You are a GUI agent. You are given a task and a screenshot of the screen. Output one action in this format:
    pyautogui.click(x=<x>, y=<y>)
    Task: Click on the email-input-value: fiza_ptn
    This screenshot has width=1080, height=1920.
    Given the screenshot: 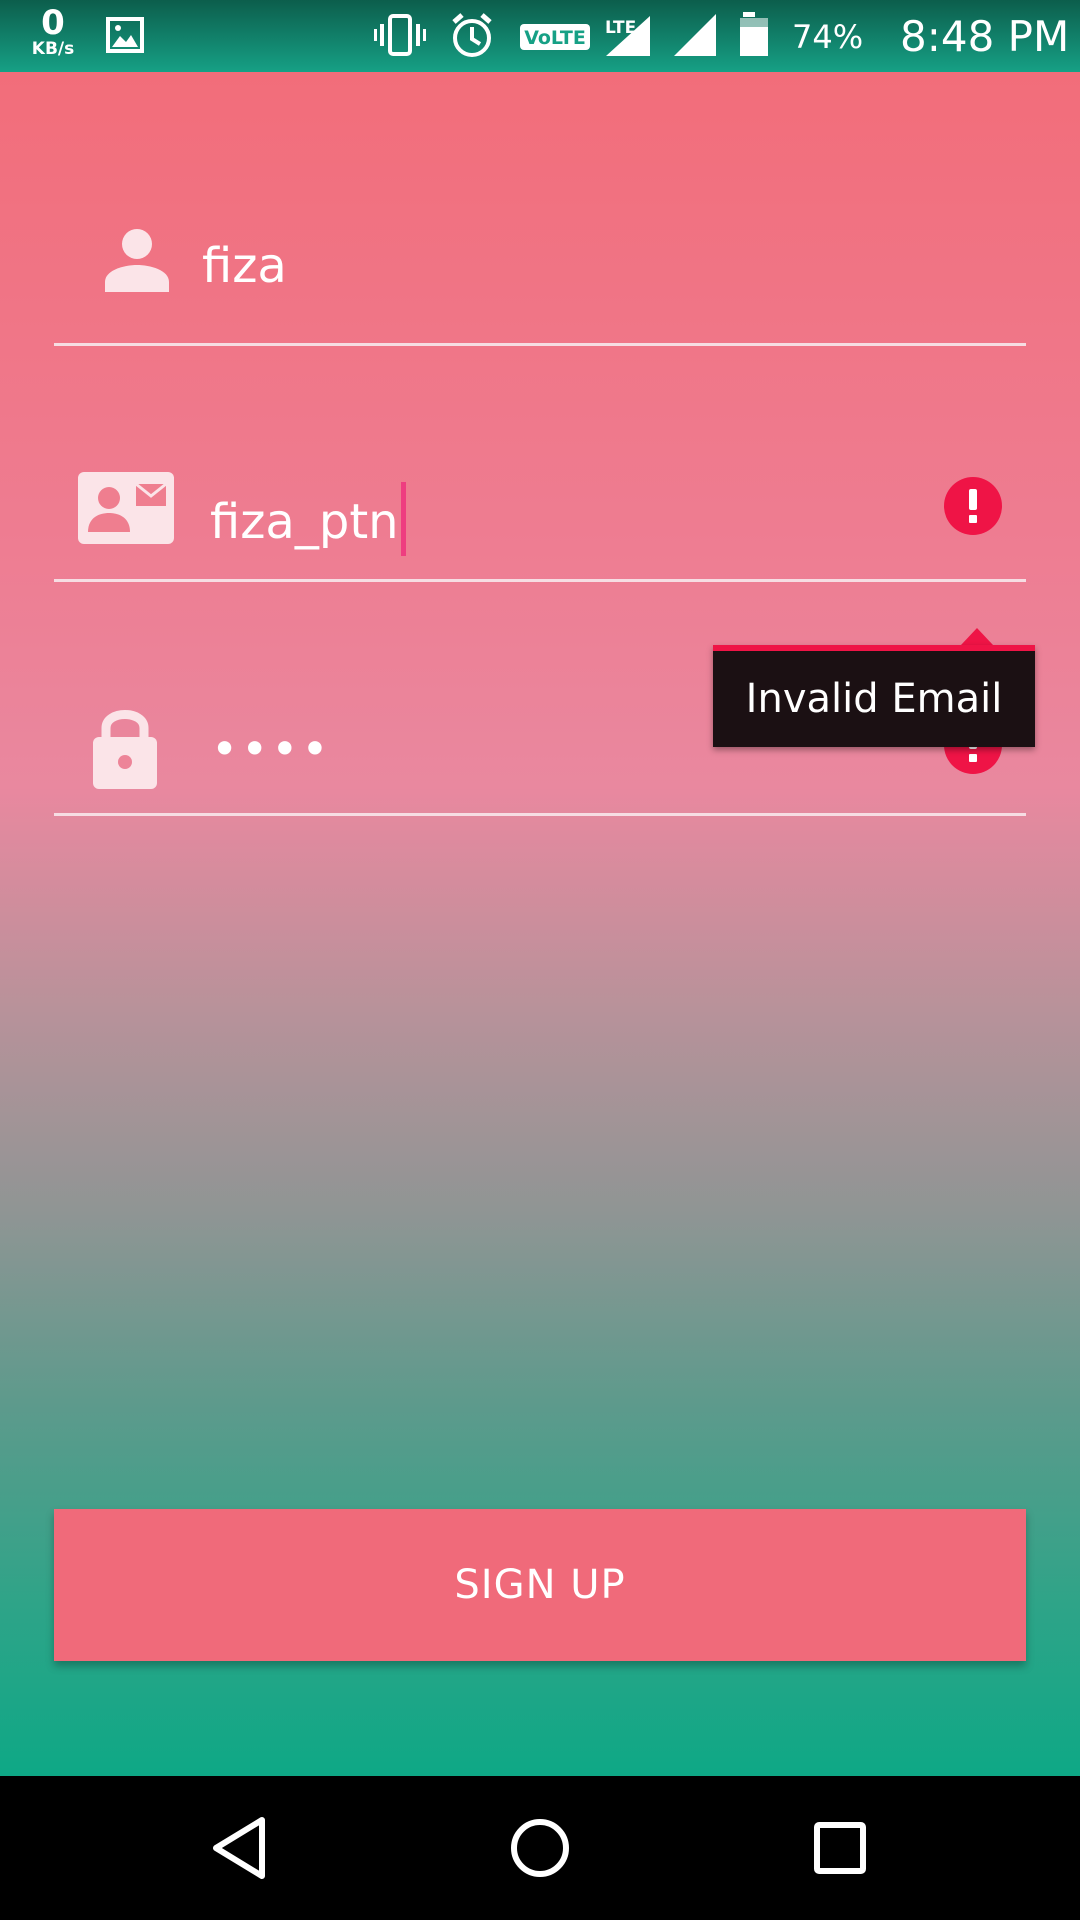 What is the action you would take?
    pyautogui.click(x=304, y=522)
    